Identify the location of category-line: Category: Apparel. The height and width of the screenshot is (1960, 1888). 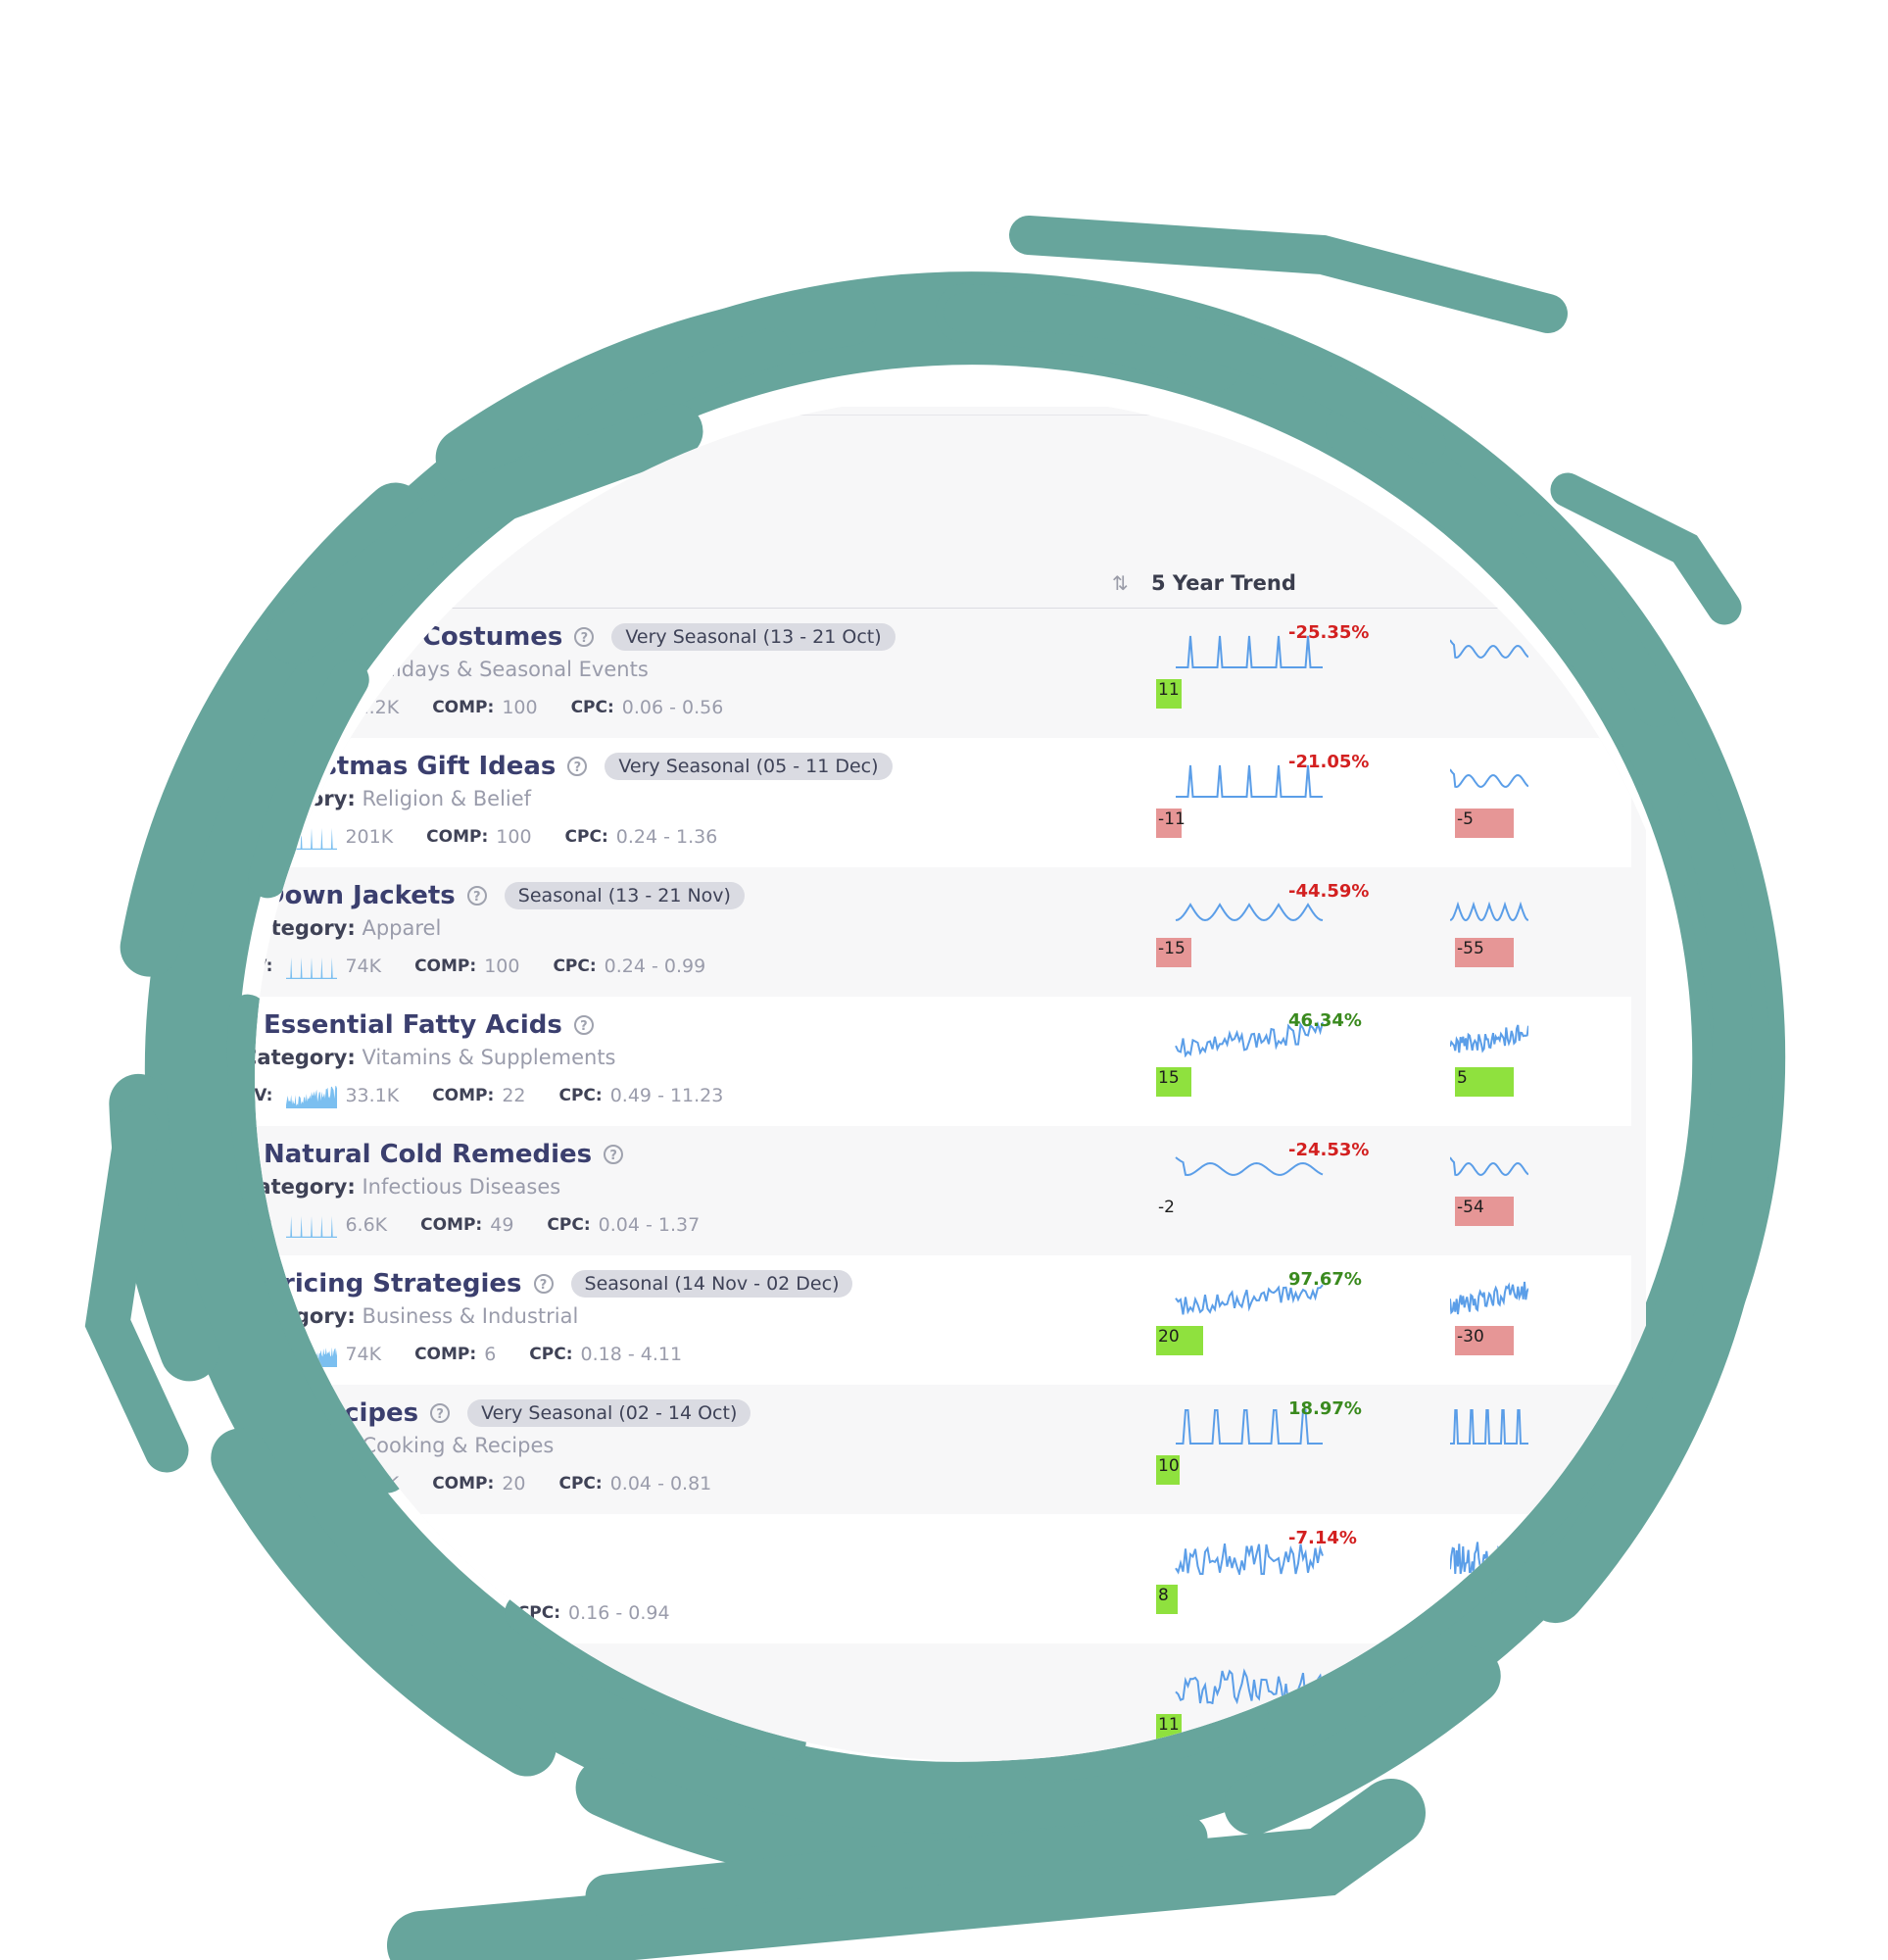
(348, 928).